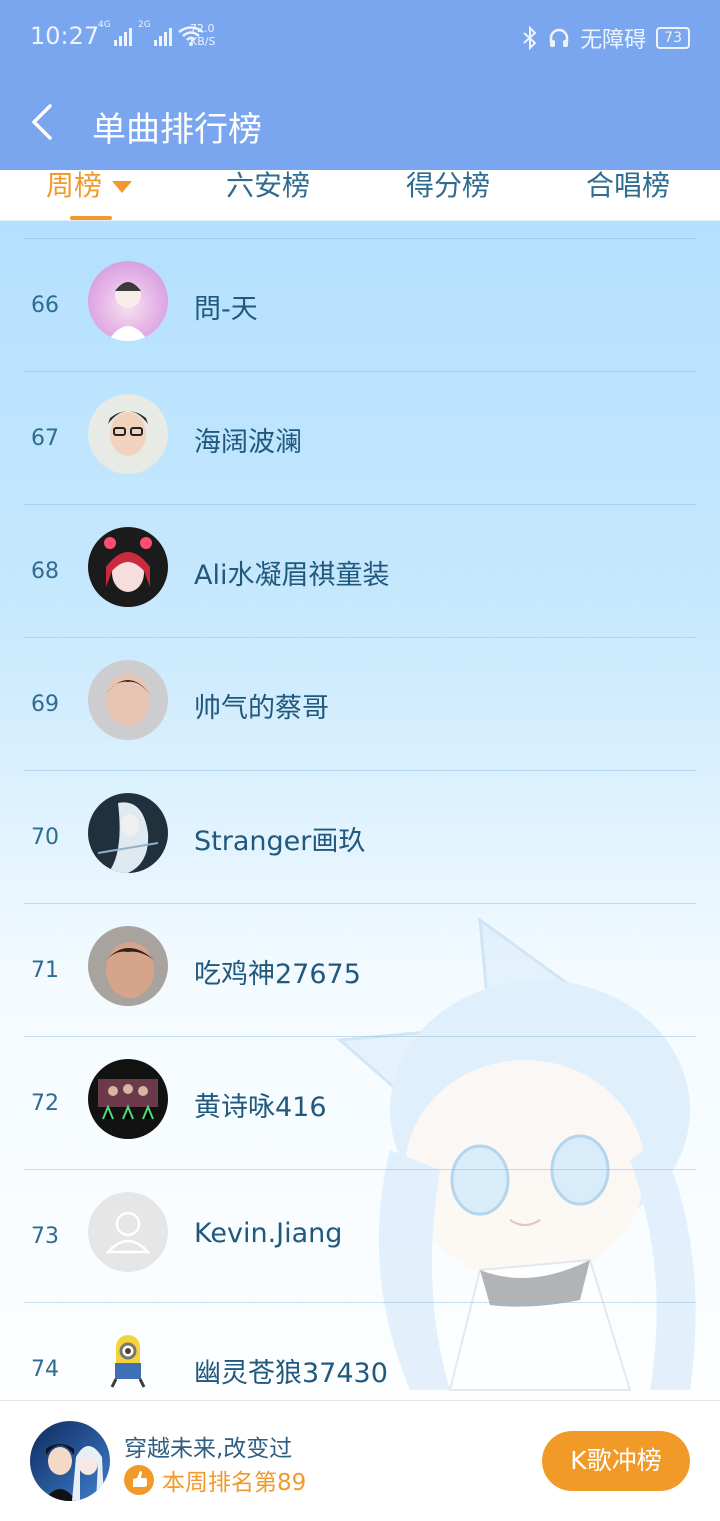  What do you see at coordinates (291, 1373) in the screenshot?
I see `user-name: 幽灵苍狼37430` at bounding box center [291, 1373].